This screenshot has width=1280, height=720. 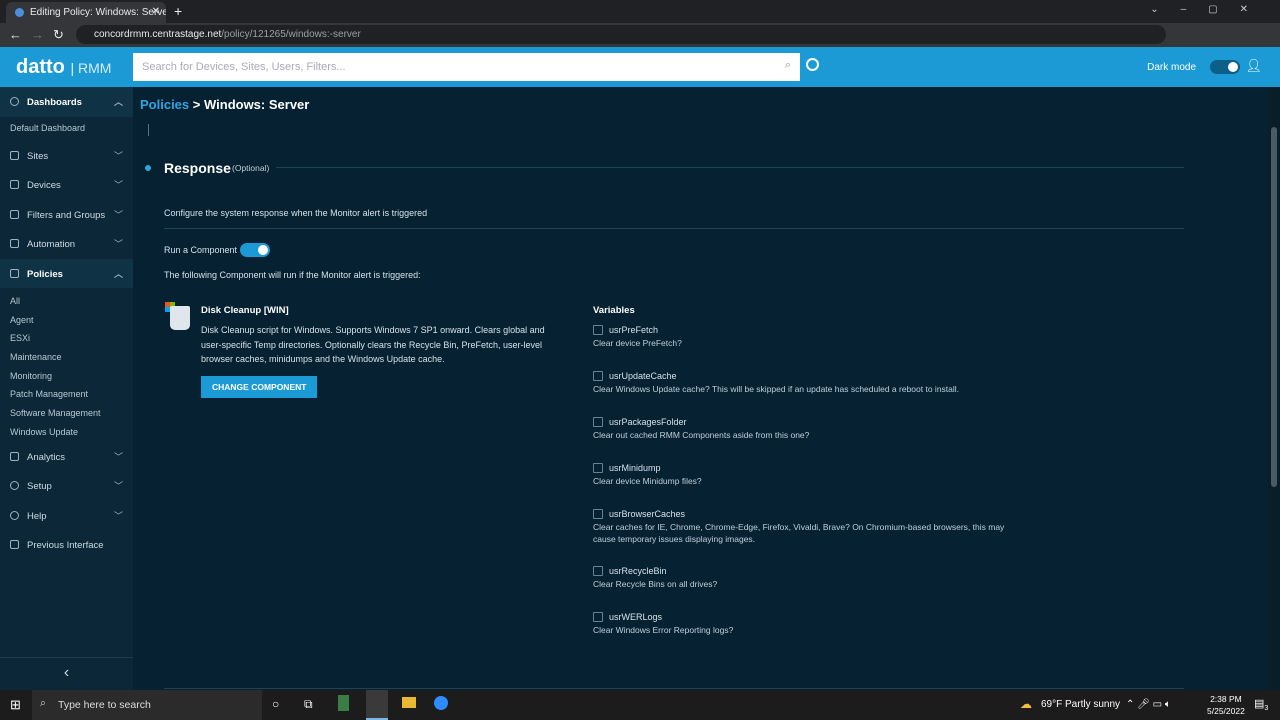 What do you see at coordinates (66, 320) in the screenshot?
I see `policy-item-agent: Agent` at bounding box center [66, 320].